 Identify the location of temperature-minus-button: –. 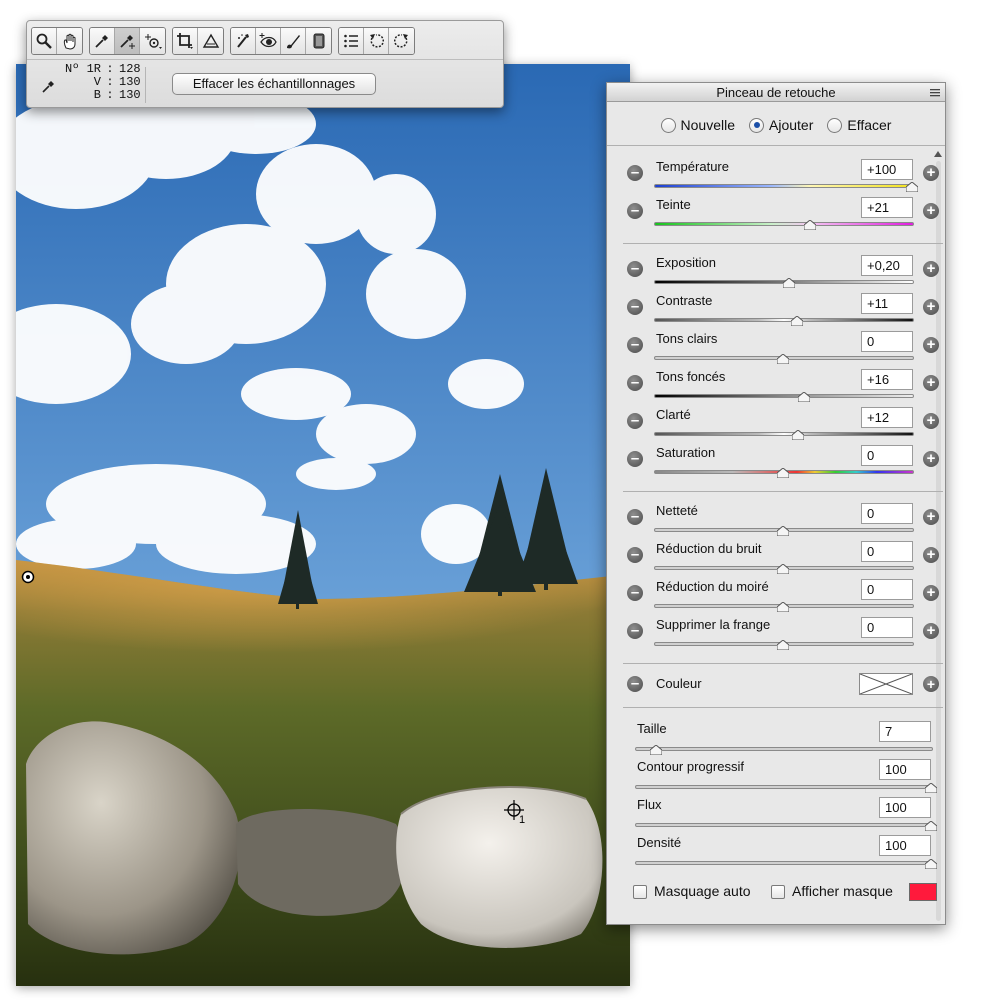
(635, 173).